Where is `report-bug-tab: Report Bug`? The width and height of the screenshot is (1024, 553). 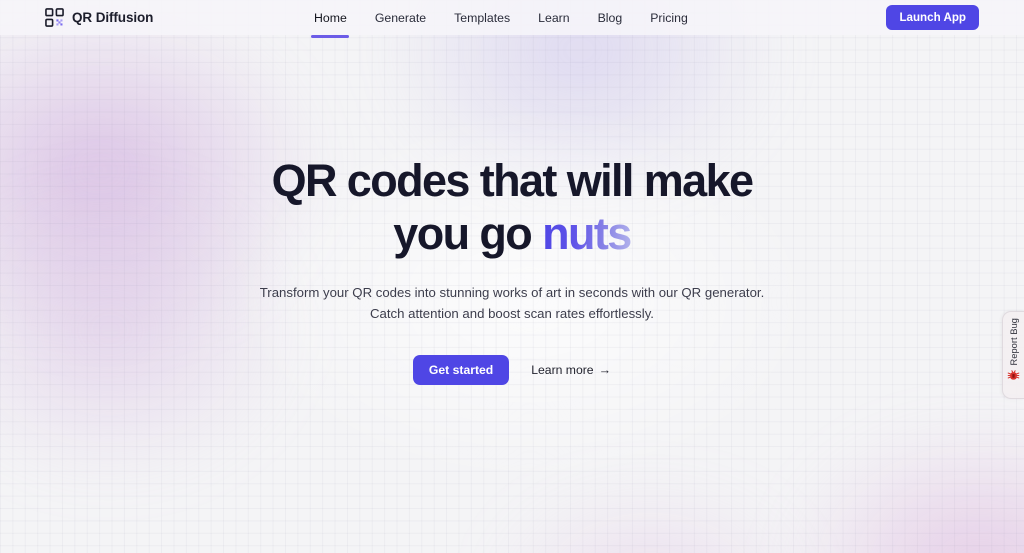 report-bug-tab: Report Bug is located at coordinates (1013, 355).